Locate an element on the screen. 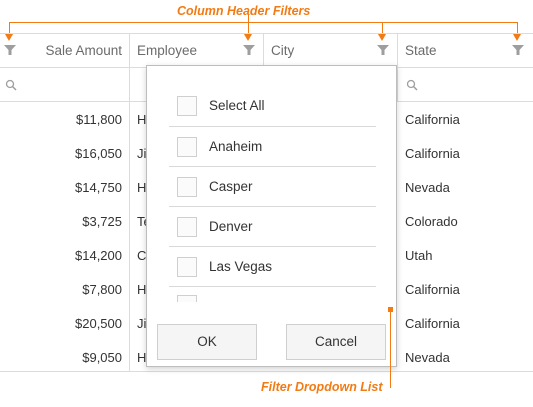 Image resolution: width=533 pixels, height=407 pixels. sale-amount-cell: $16,050 is located at coordinates (98, 153).